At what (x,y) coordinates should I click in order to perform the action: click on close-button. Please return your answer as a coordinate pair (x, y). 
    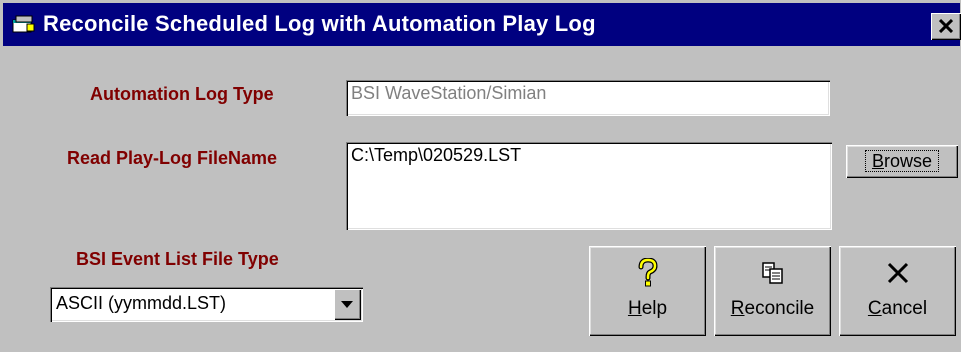
    Looking at the image, I should click on (946, 26).